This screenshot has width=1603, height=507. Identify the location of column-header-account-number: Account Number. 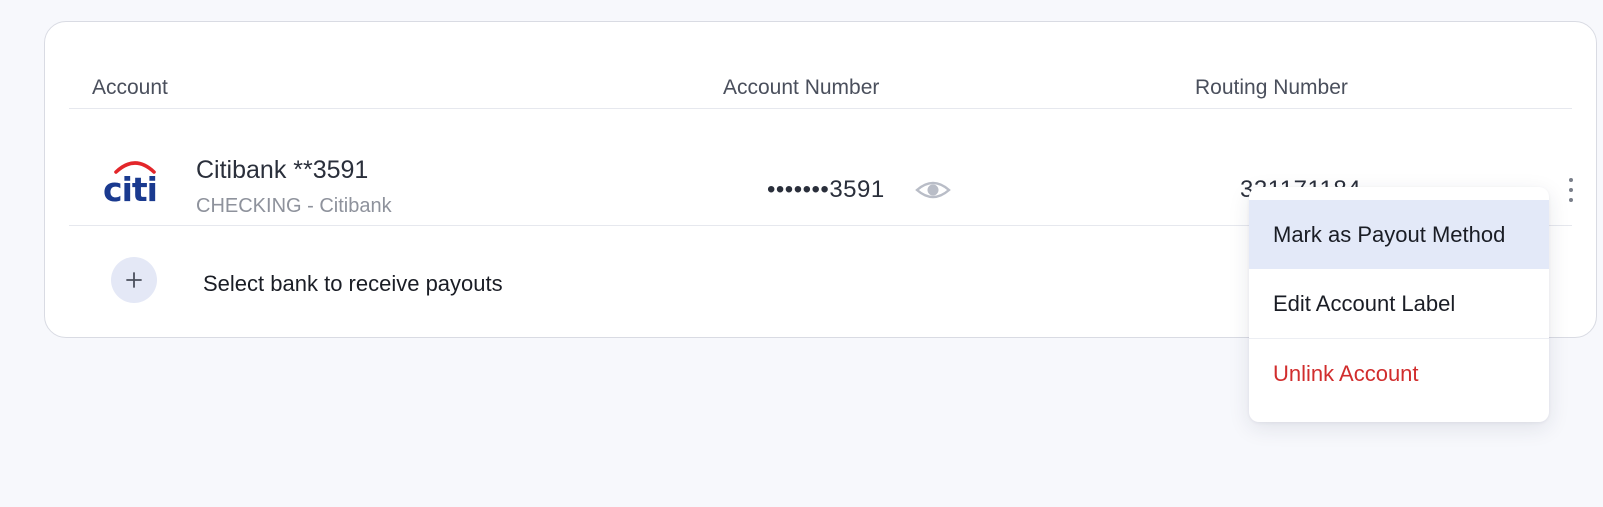
(801, 87).